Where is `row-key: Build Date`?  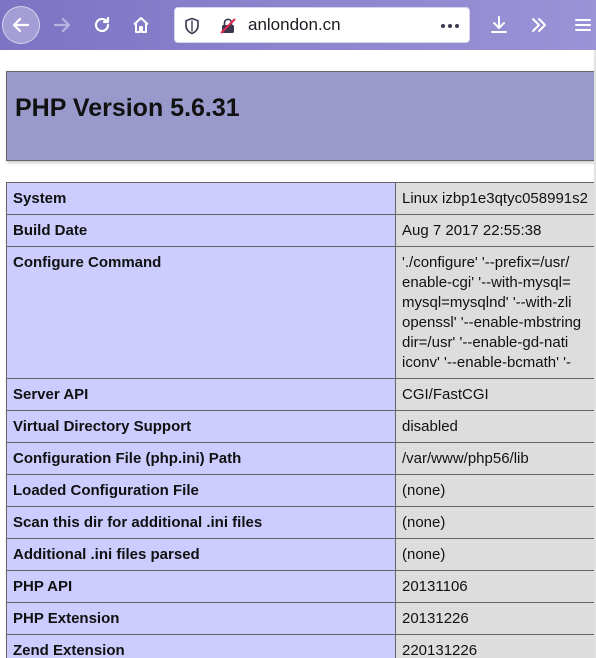
row-key: Build Date is located at coordinates (201, 230).